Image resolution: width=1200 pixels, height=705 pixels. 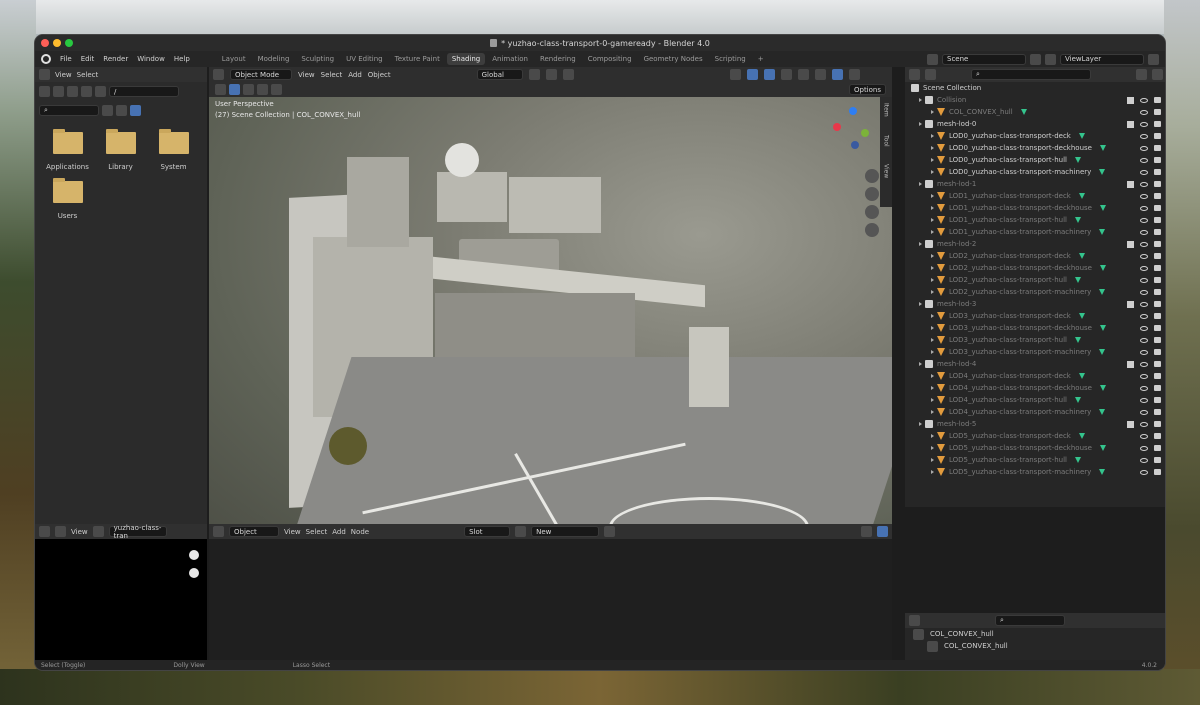 What do you see at coordinates (610, 59) in the screenshot?
I see `tab-compositing: Compositing` at bounding box center [610, 59].